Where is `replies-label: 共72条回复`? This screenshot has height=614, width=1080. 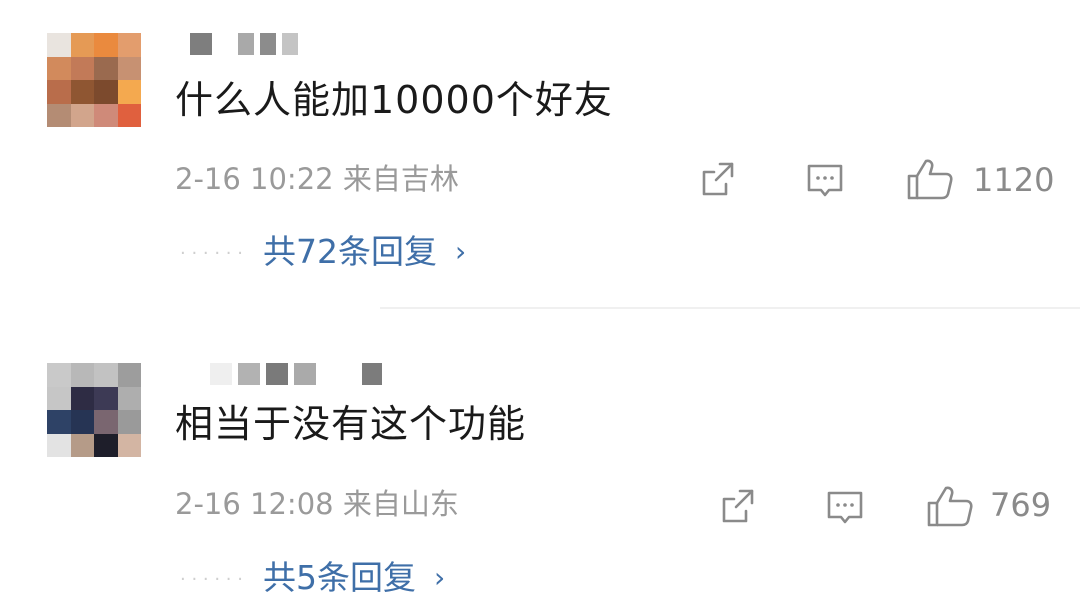
replies-label: 共72条回复 is located at coordinates (350, 251).